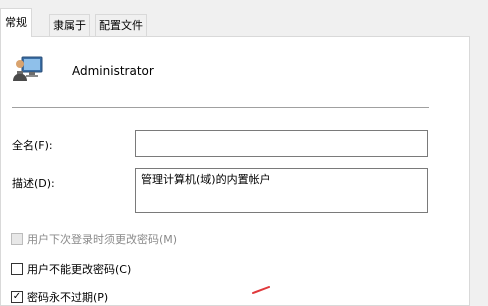 This screenshot has height=306, width=488. Describe the element at coordinates (281, 143) in the screenshot. I see `full-name-field` at that location.